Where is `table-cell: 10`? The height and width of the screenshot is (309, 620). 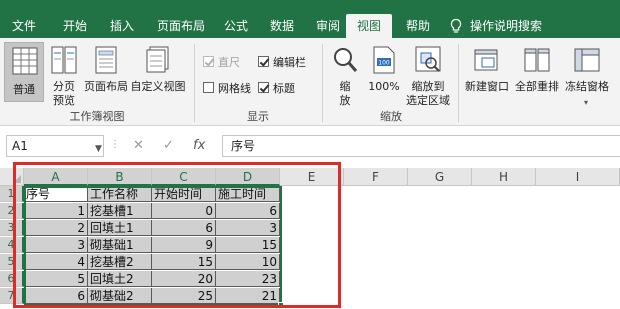 table-cell: 10 is located at coordinates (248, 262).